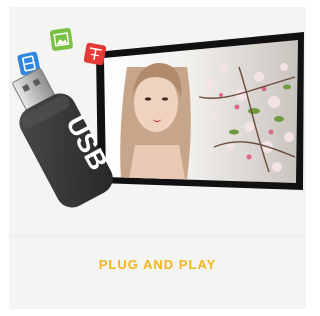 This screenshot has width=320, height=316. What do you see at coordinates (157, 264) in the screenshot?
I see `feature-title: PLUG AND PLAY` at bounding box center [157, 264].